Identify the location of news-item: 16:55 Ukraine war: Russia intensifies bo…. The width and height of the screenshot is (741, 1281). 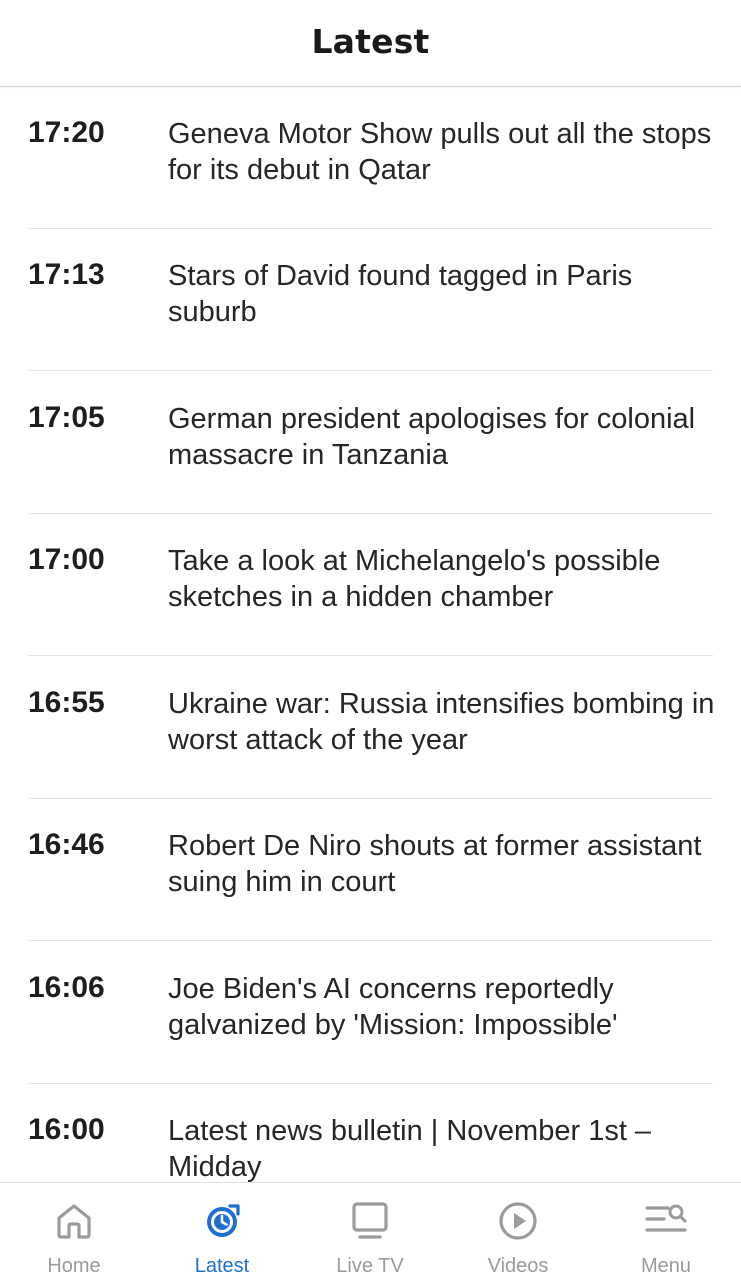
(372, 728).